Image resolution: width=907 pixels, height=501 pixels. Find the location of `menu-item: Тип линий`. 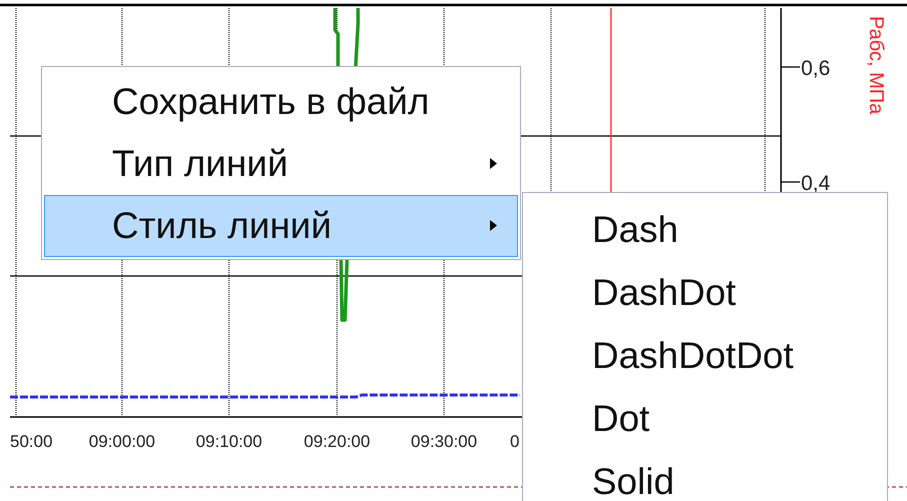

menu-item: Тип линий is located at coordinates (281, 164).